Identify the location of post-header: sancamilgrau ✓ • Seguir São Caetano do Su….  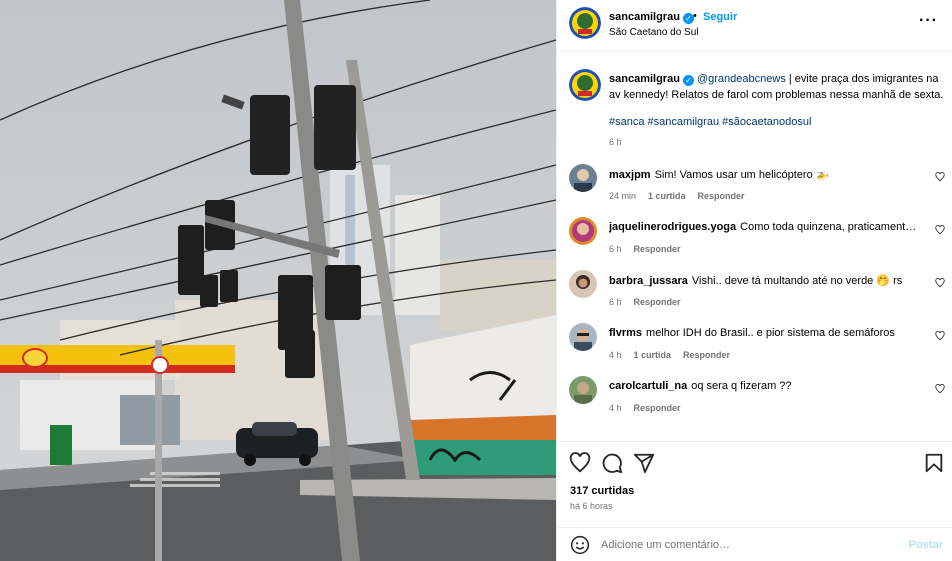
(754, 26).